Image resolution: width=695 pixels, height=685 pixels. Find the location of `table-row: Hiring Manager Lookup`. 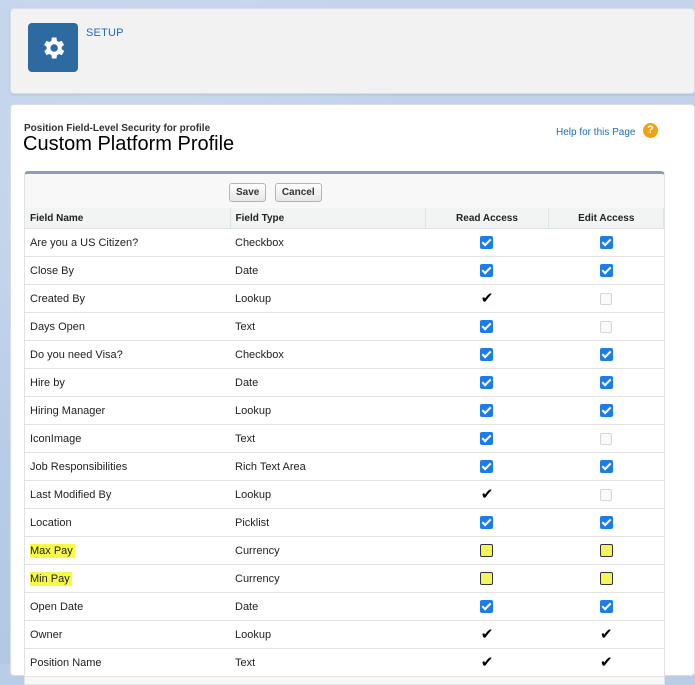

table-row: Hiring Manager Lookup is located at coordinates (344, 410).